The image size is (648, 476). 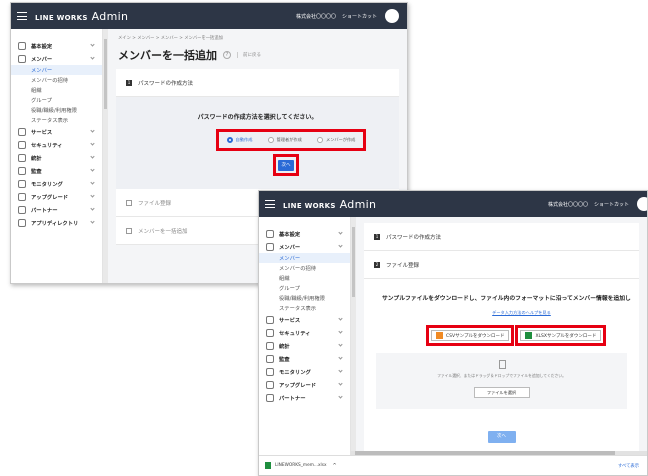 I want to click on csv-file-icon, so click(x=439, y=335).